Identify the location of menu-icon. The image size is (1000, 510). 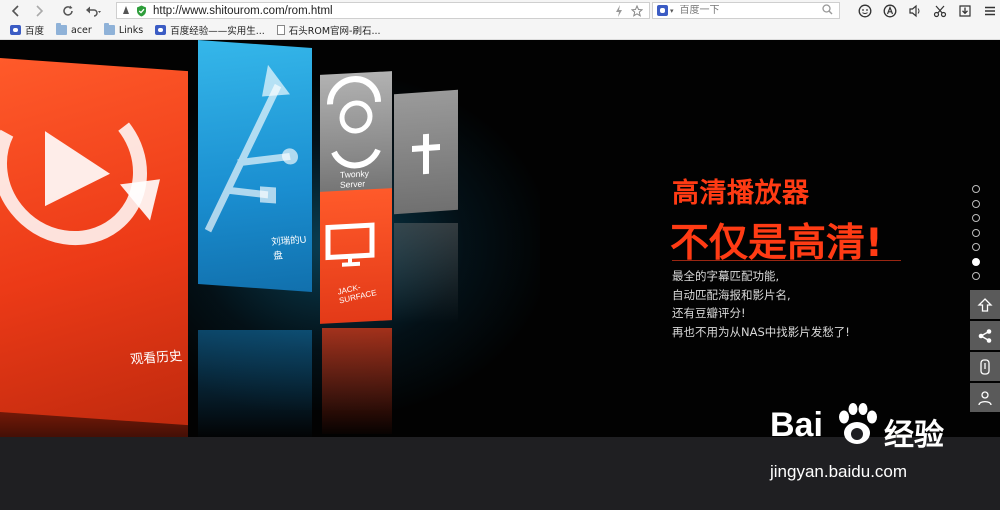
(988, 11).